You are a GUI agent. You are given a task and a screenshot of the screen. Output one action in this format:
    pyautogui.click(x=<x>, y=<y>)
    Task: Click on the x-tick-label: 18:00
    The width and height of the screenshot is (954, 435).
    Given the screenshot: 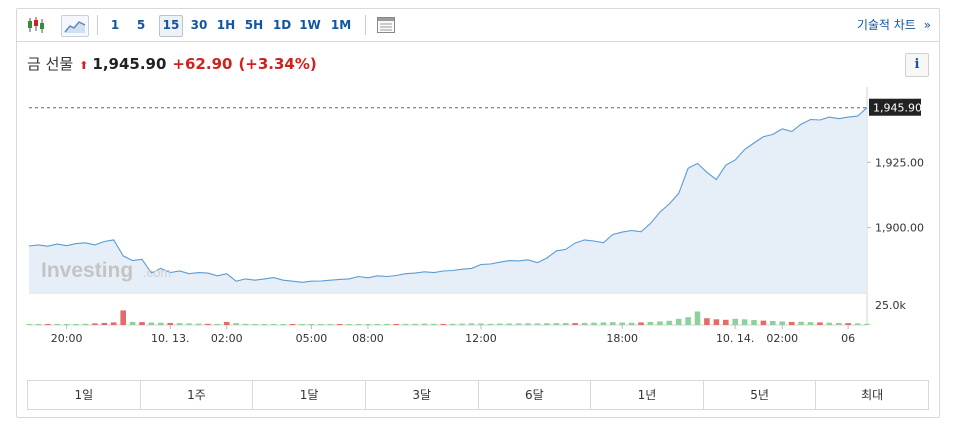 What is the action you would take?
    pyautogui.click(x=622, y=338)
    